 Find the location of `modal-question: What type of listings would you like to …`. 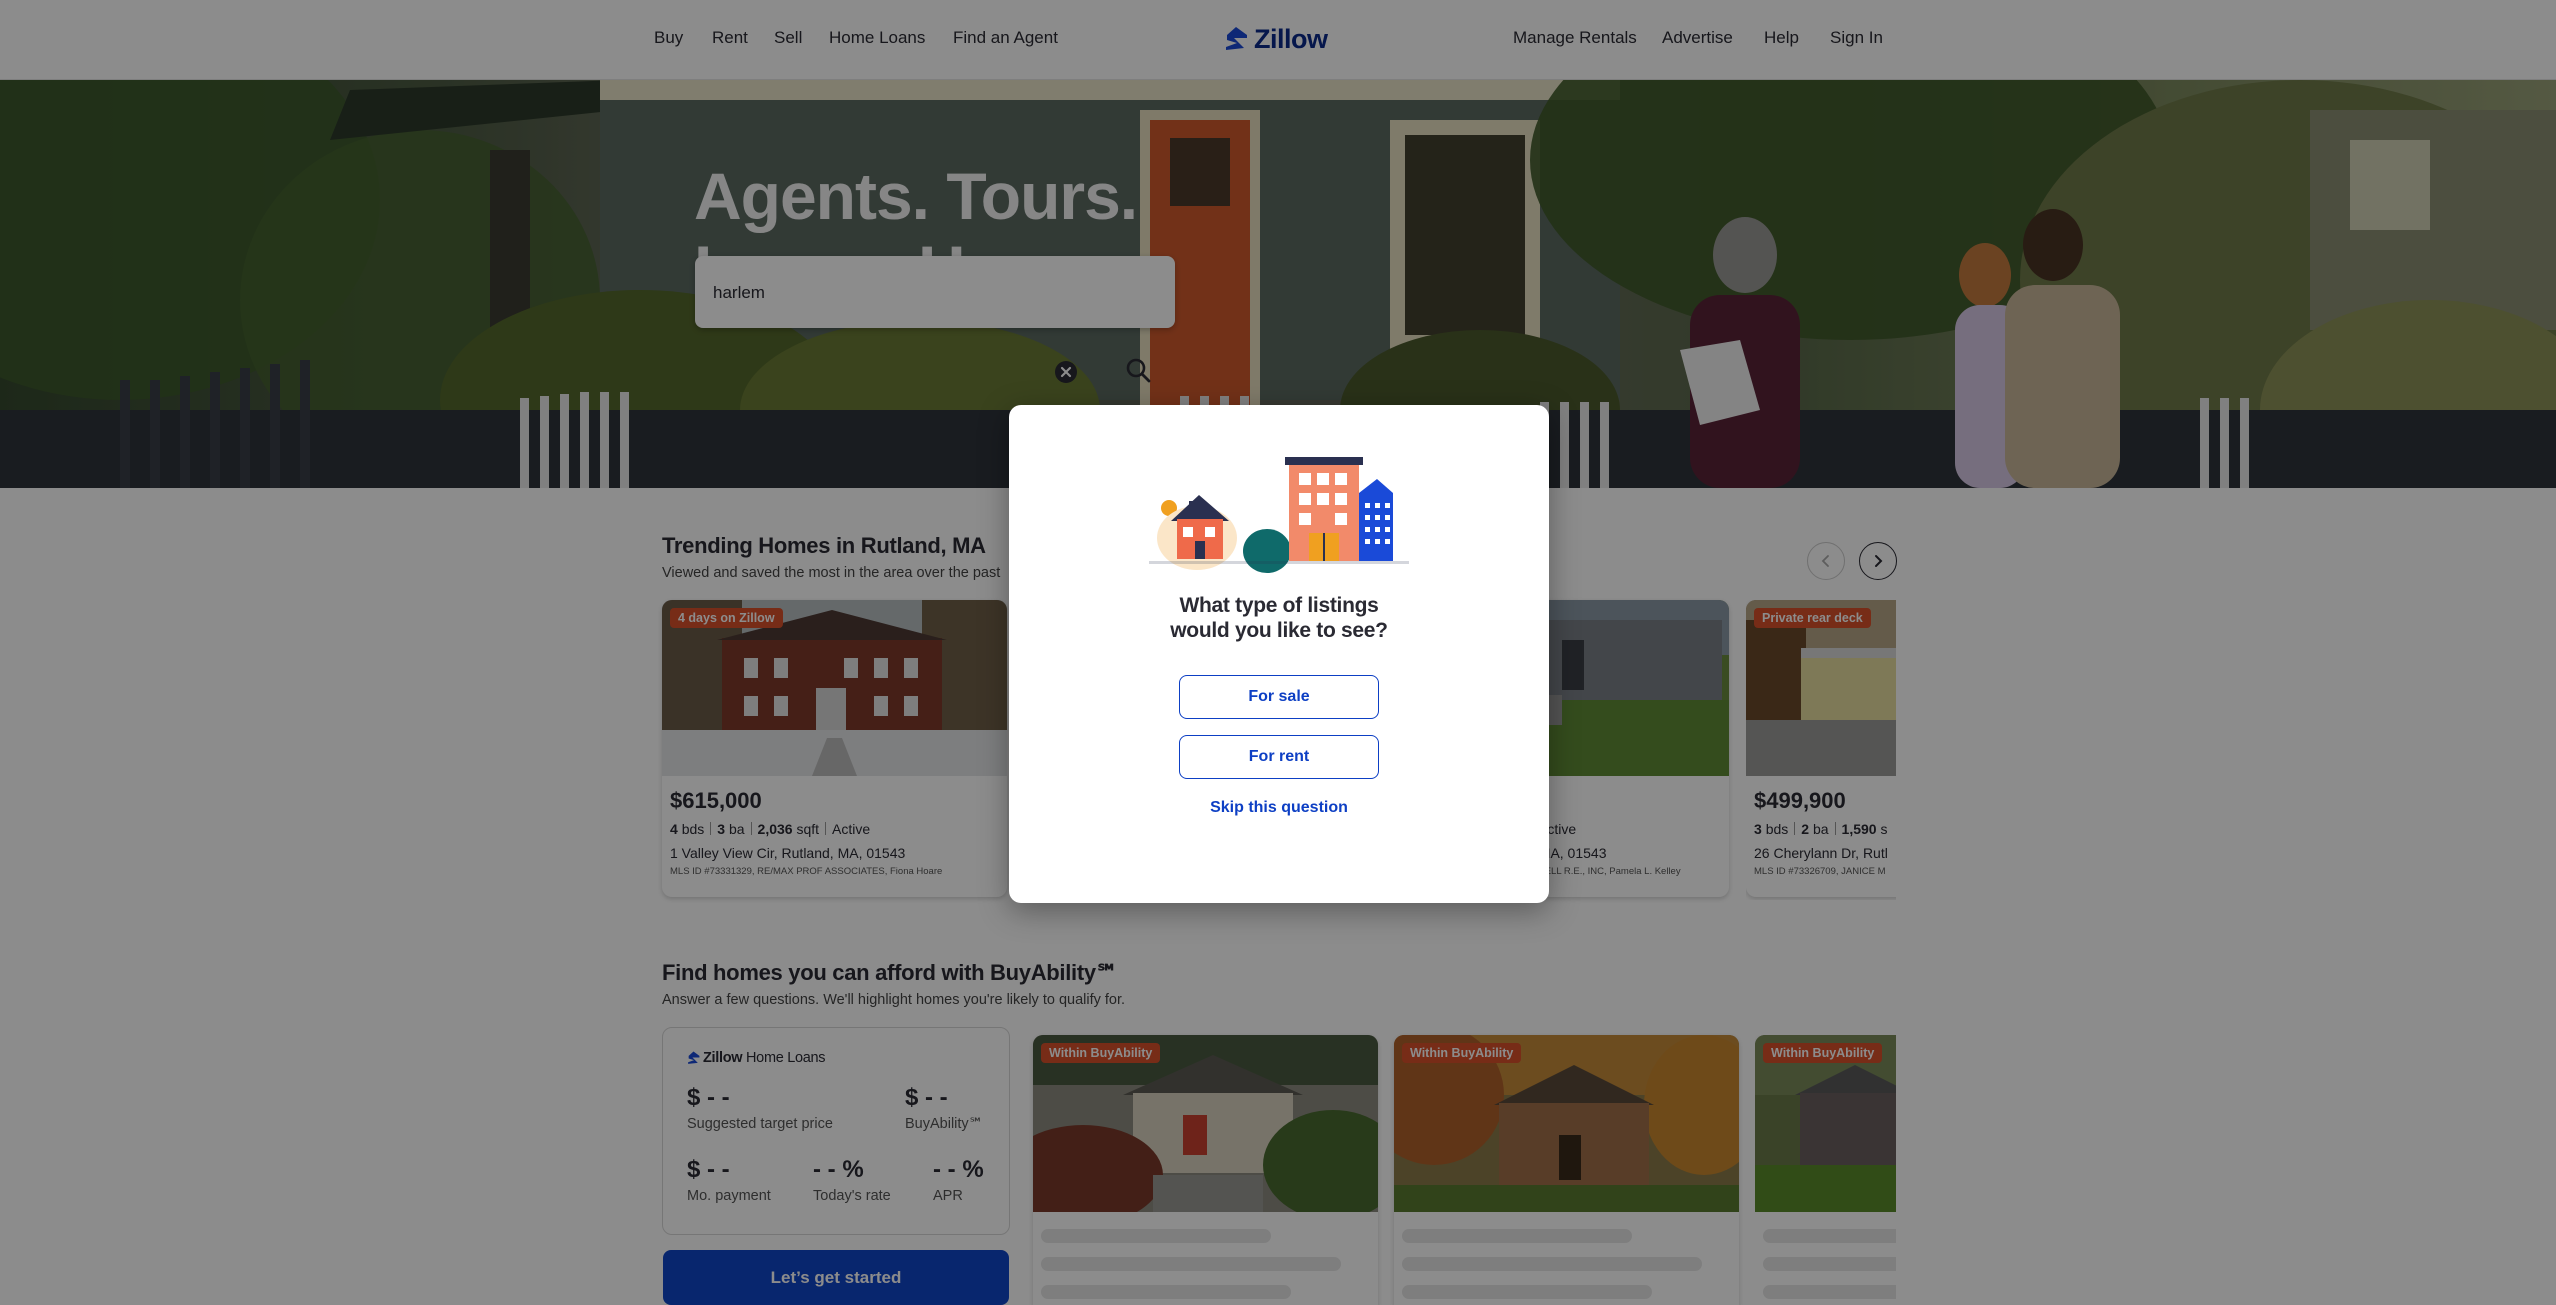

modal-question: What type of listings would you like to … is located at coordinates (1279, 618).